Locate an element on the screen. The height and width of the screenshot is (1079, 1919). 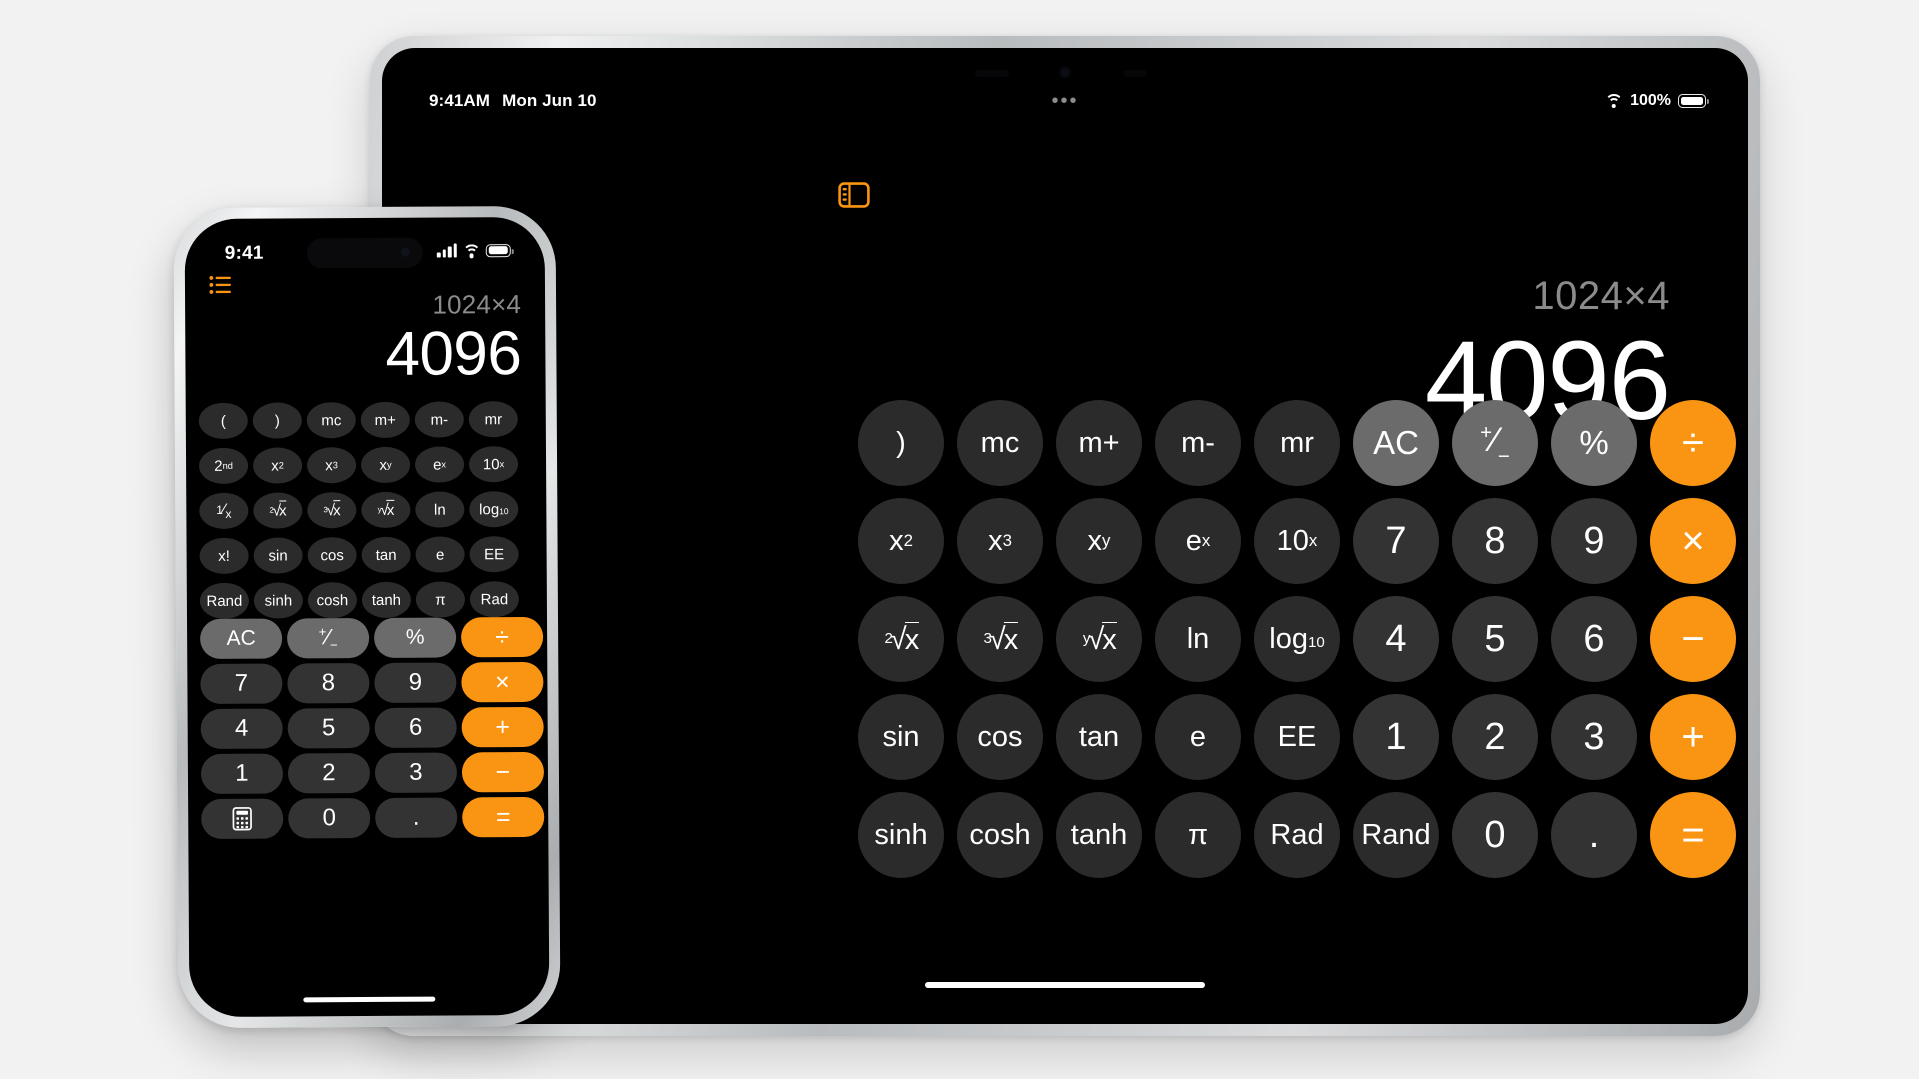
iphone-sci-key-e-to-the-x: ex is located at coordinates (439, 464).